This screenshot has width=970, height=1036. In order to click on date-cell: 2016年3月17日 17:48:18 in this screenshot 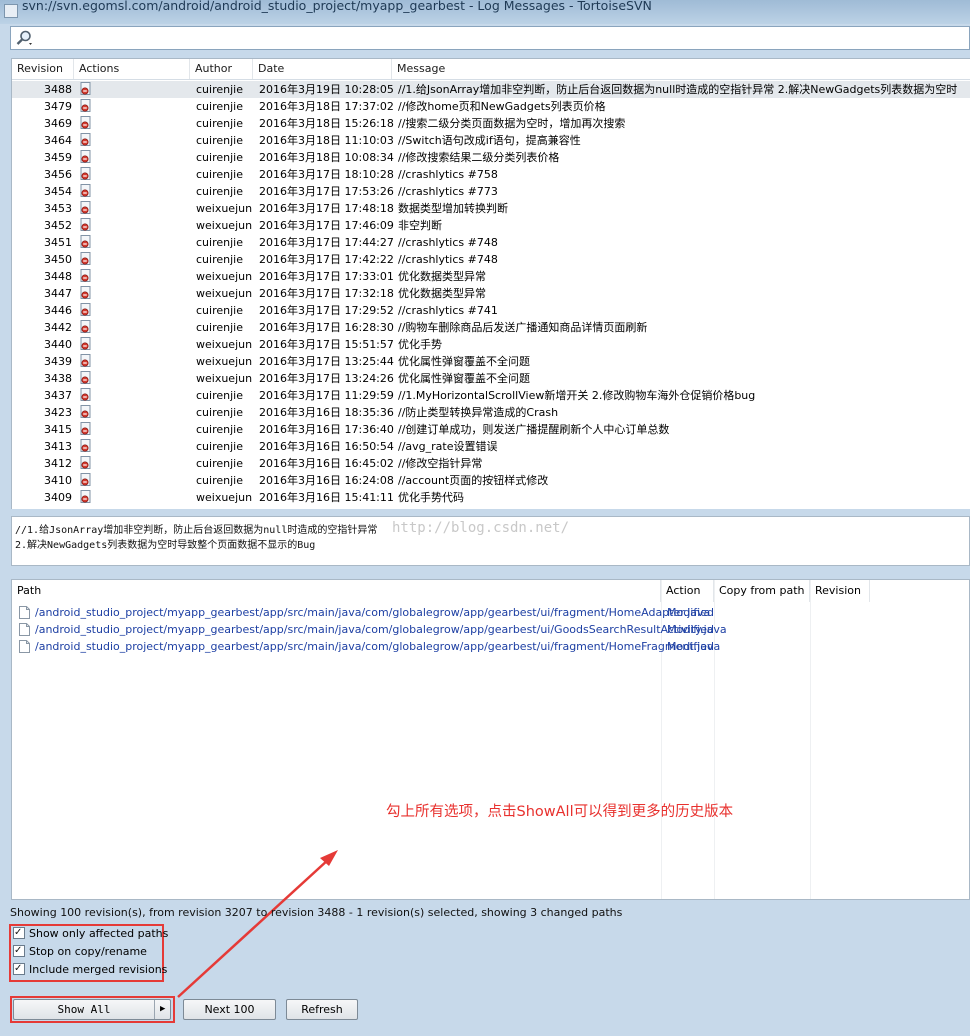, I will do `click(326, 208)`.